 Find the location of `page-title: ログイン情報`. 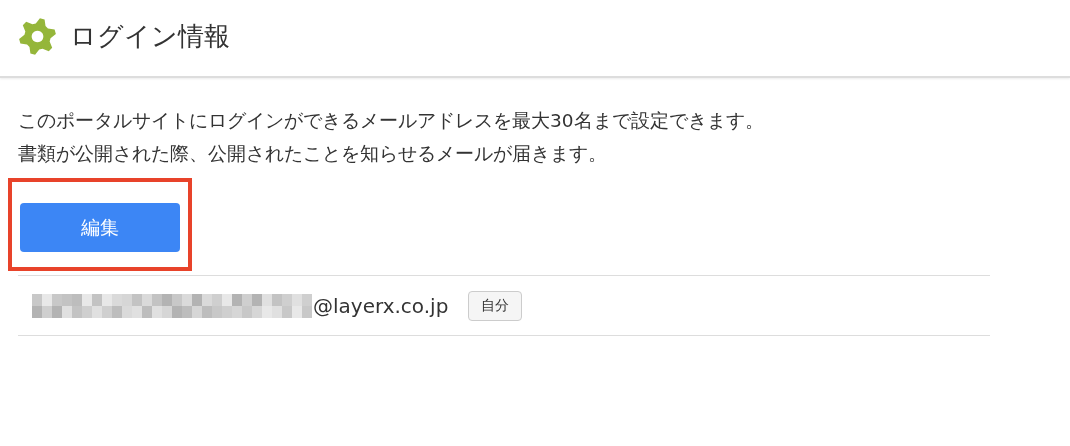

page-title: ログイン情報 is located at coordinates (150, 36).